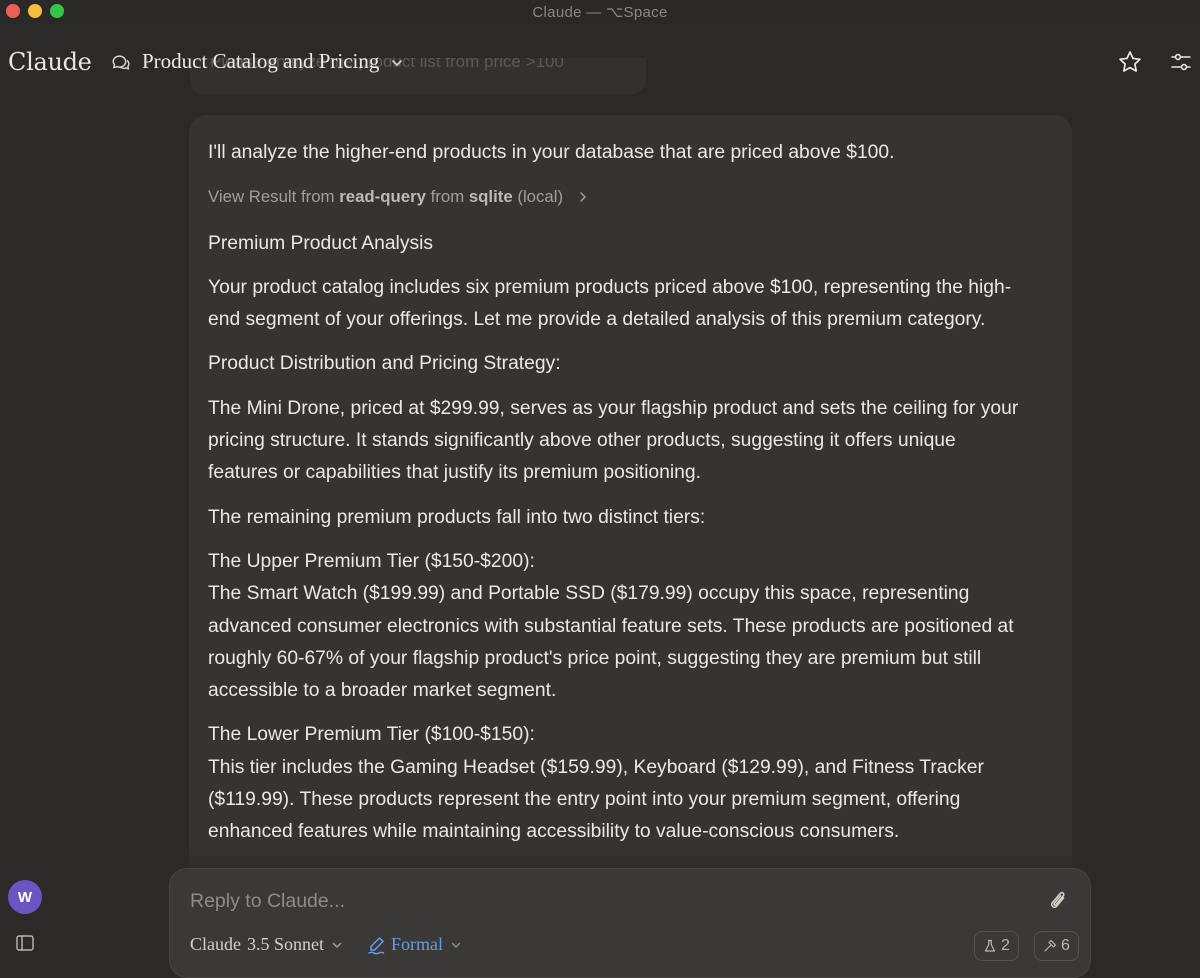 The width and height of the screenshot is (1200, 978). Describe the element at coordinates (25, 943) in the screenshot. I see `sidebar-toggle-icon` at that location.